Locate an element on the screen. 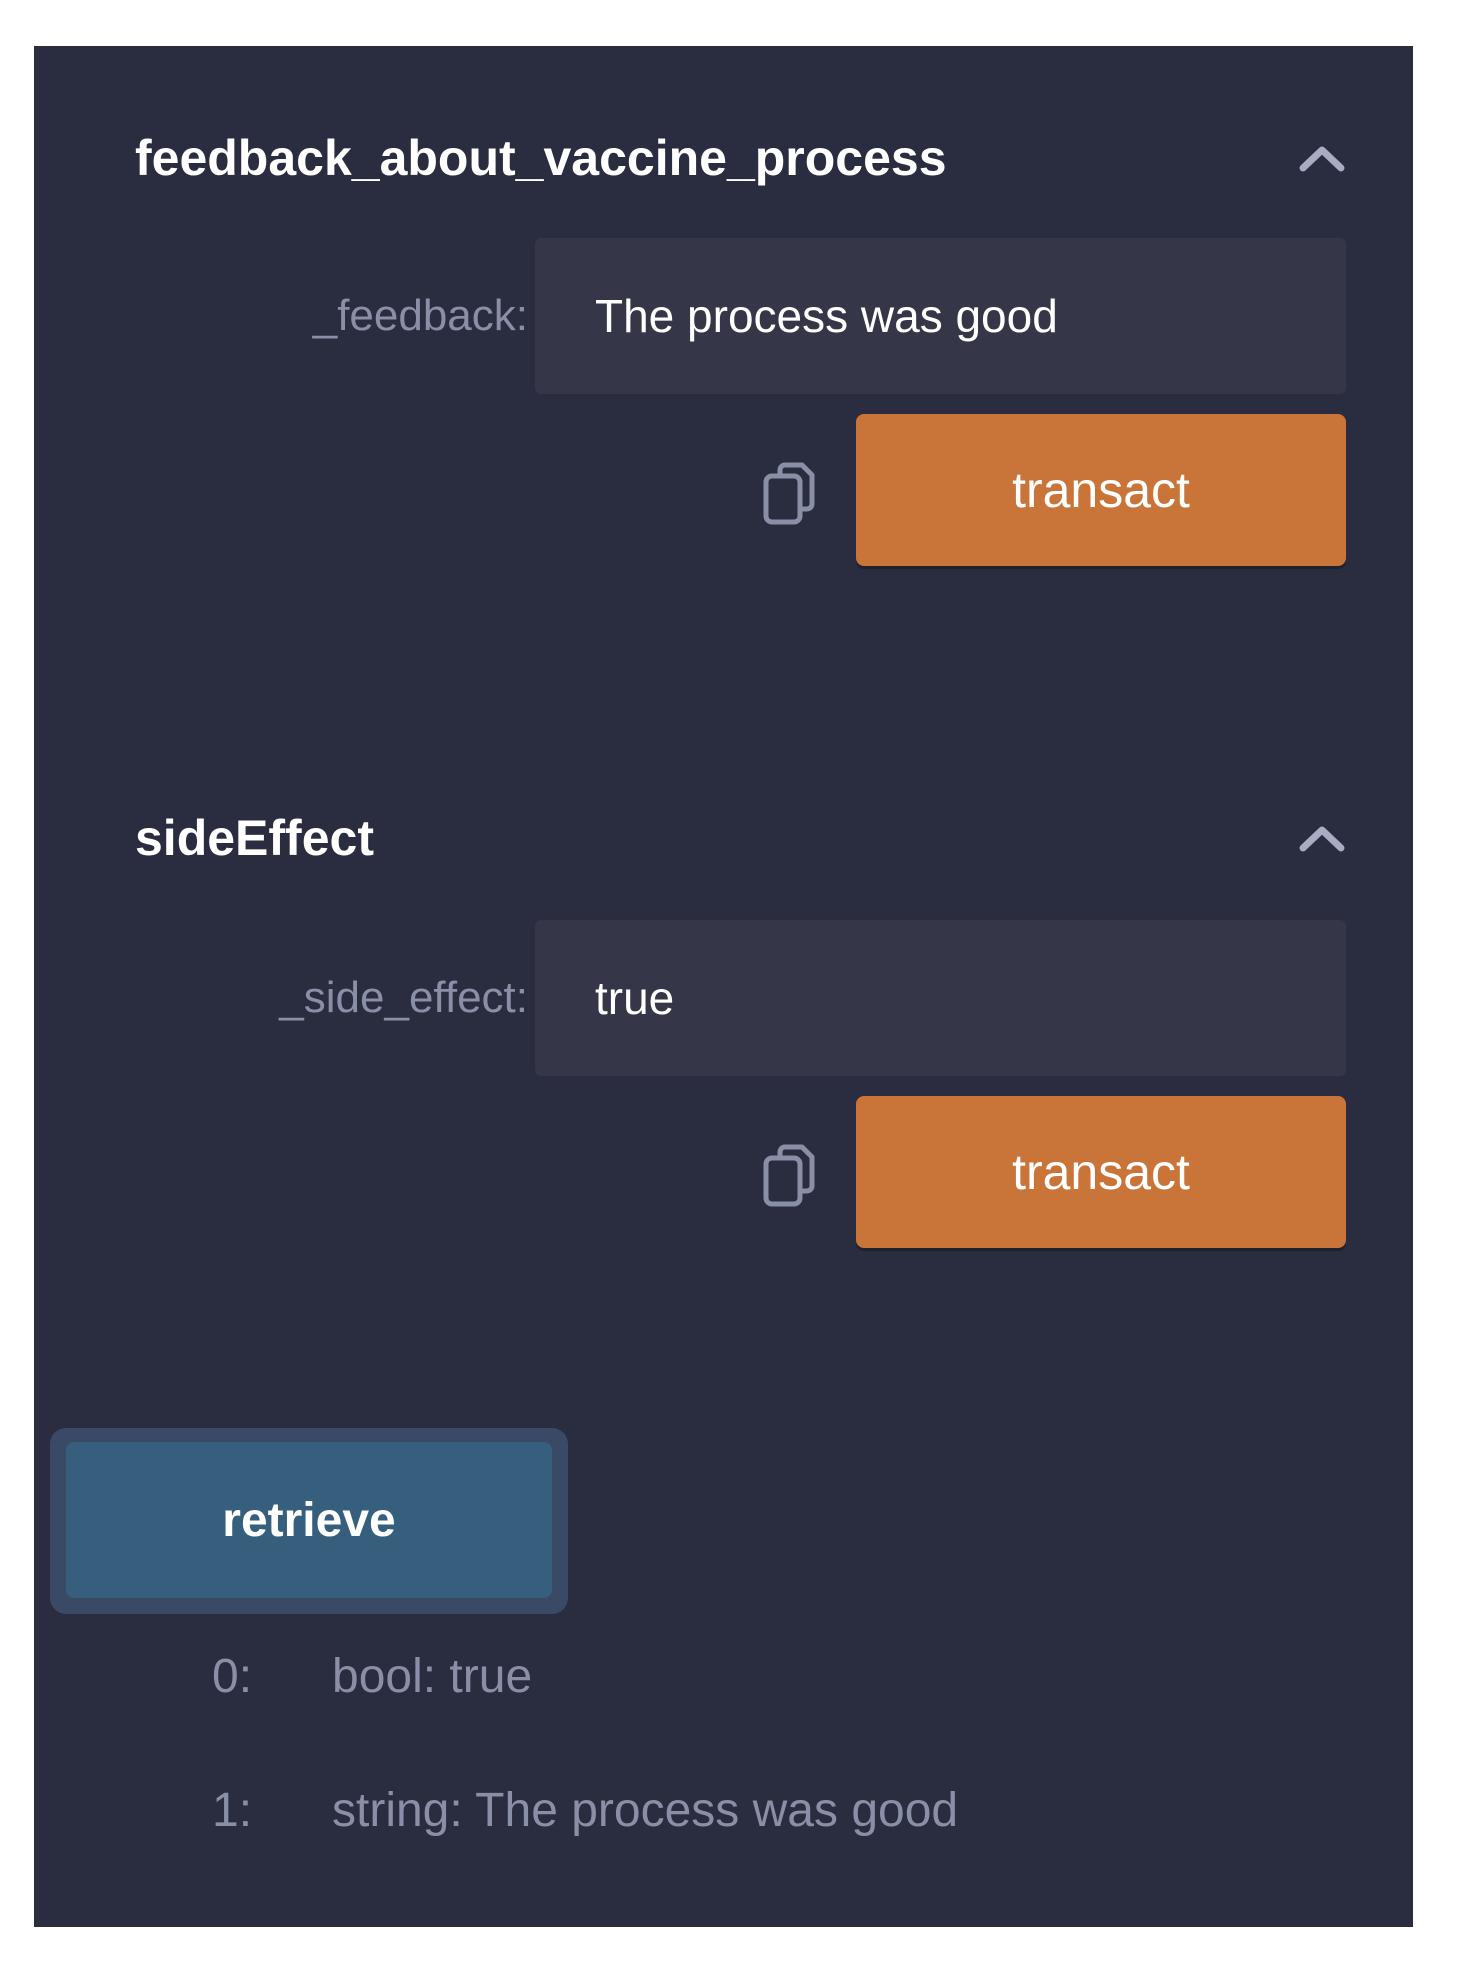  output-index: 0: is located at coordinates (232, 1676).